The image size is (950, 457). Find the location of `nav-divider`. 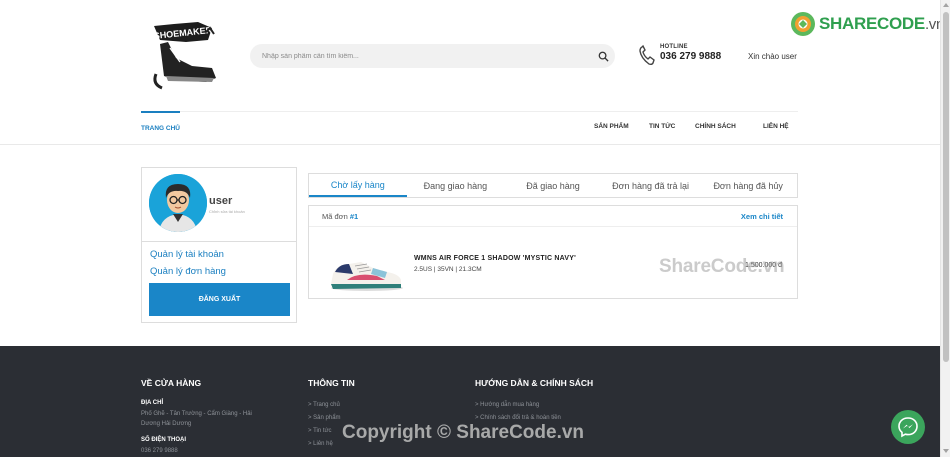

nav-divider is located at coordinates (469, 111).